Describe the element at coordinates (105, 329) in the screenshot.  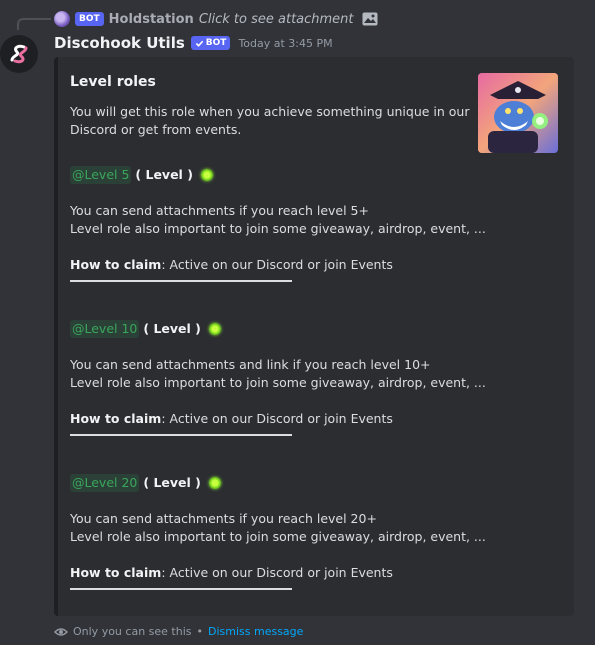
I see `role-mention: @Level 10` at that location.